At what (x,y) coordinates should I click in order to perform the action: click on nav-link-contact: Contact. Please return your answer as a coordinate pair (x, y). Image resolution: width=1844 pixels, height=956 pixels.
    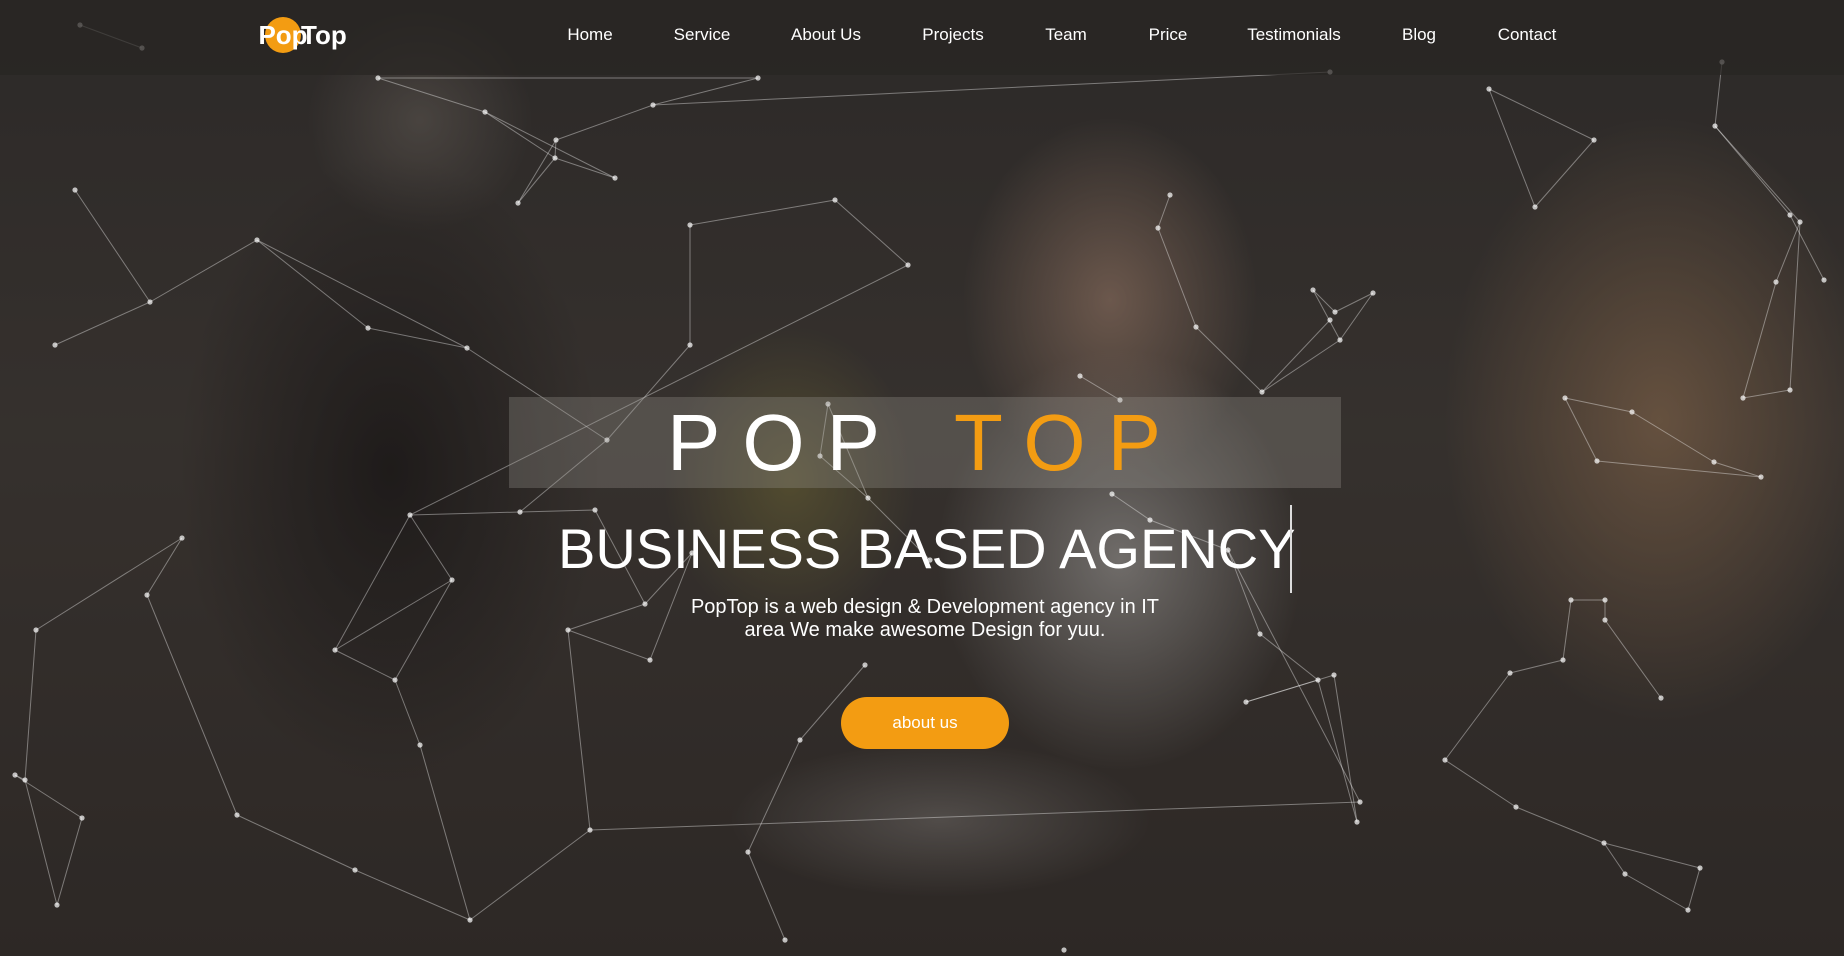
    Looking at the image, I should click on (1527, 35).